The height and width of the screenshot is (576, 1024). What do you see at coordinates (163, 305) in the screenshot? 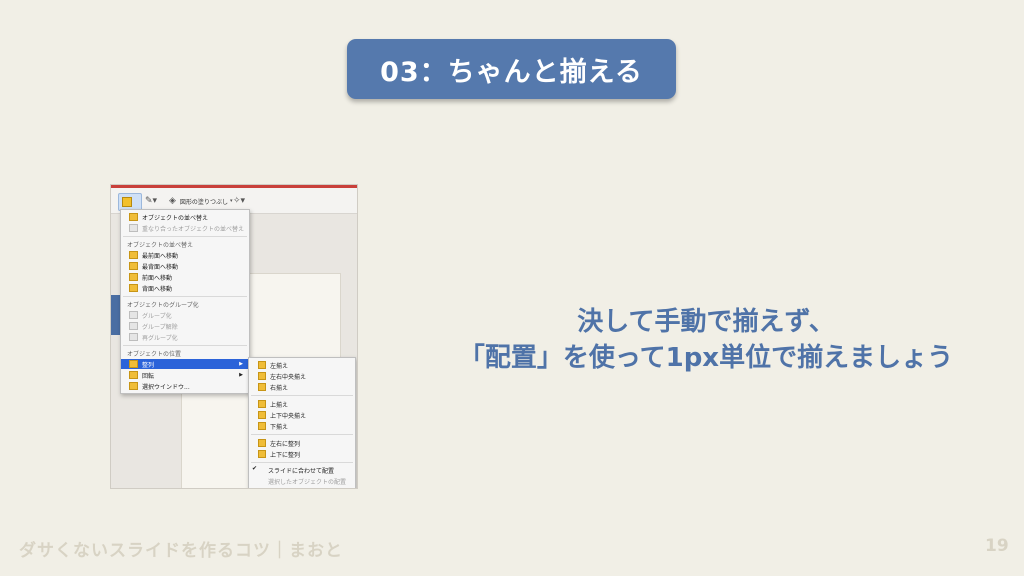
I see `menu-section-group: オブジェクトのグループ化` at bounding box center [163, 305].